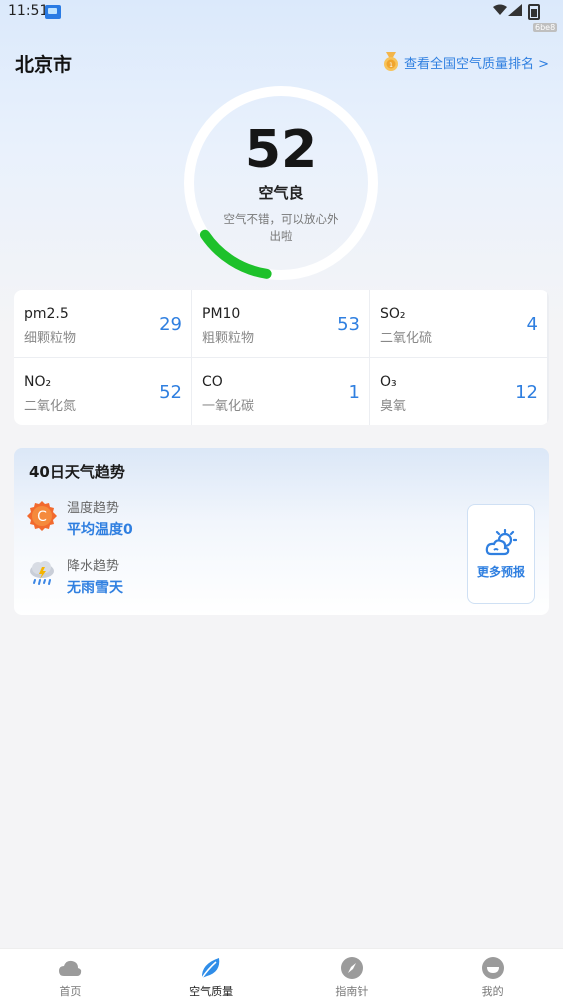 The height and width of the screenshot is (1002, 563). I want to click on pollutant-subtitle: 一氧化碳, so click(228, 406).